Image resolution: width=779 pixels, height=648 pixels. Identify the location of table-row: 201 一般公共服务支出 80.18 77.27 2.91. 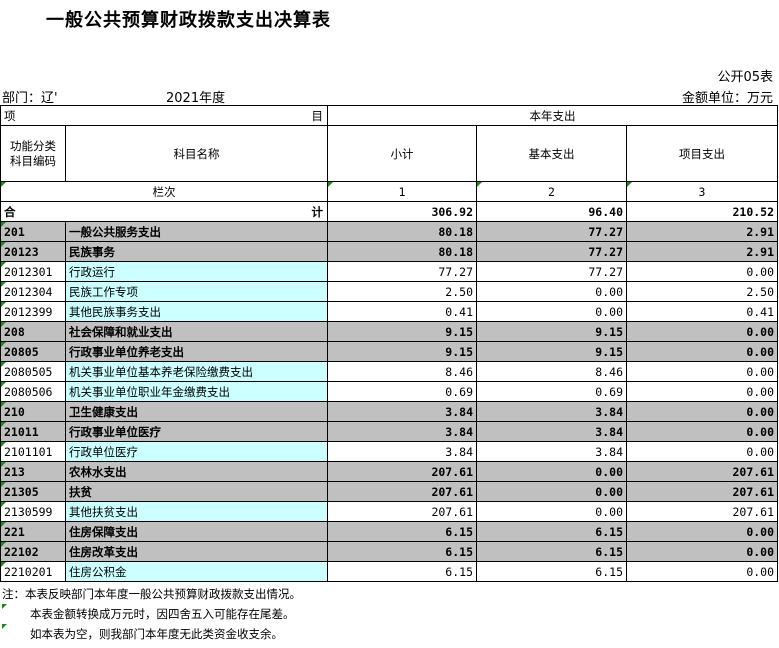
(389, 231).